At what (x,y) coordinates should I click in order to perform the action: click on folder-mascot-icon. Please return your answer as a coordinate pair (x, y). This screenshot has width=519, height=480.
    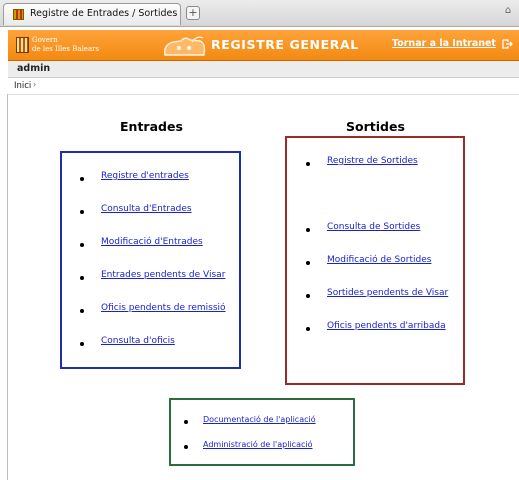
    Looking at the image, I should click on (184, 46).